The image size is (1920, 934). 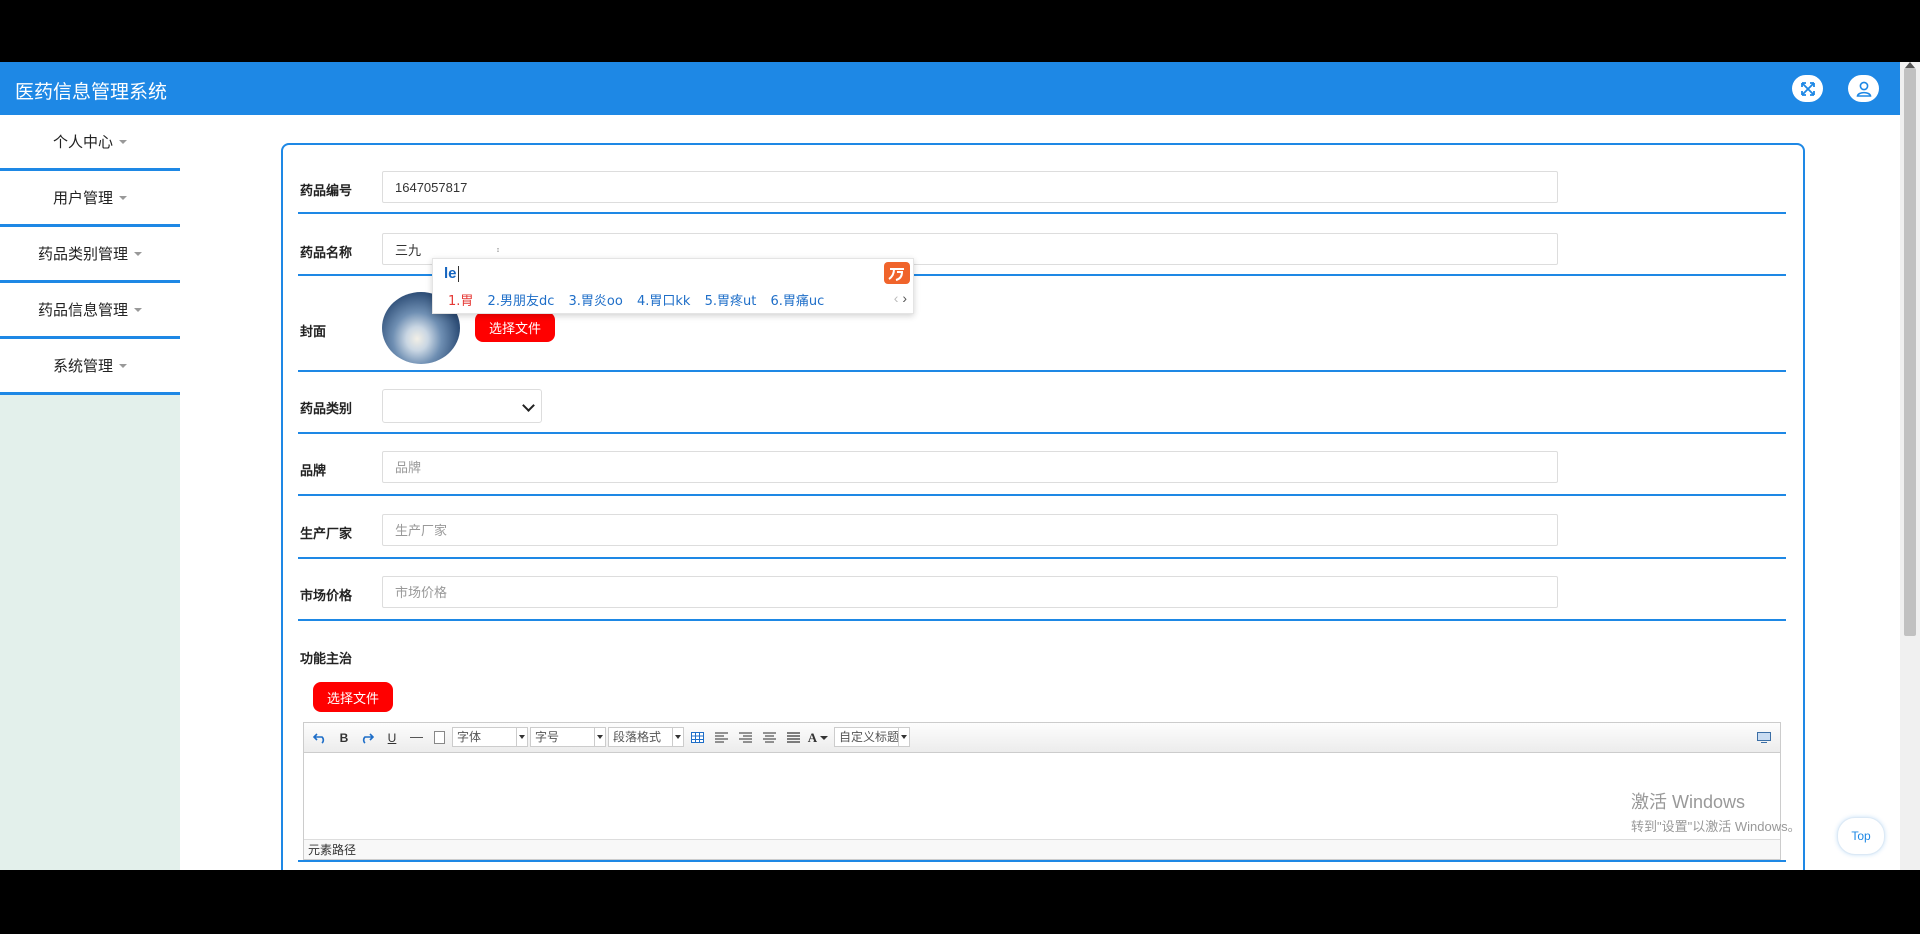 I want to click on fullscreen-button, so click(x=1807, y=88).